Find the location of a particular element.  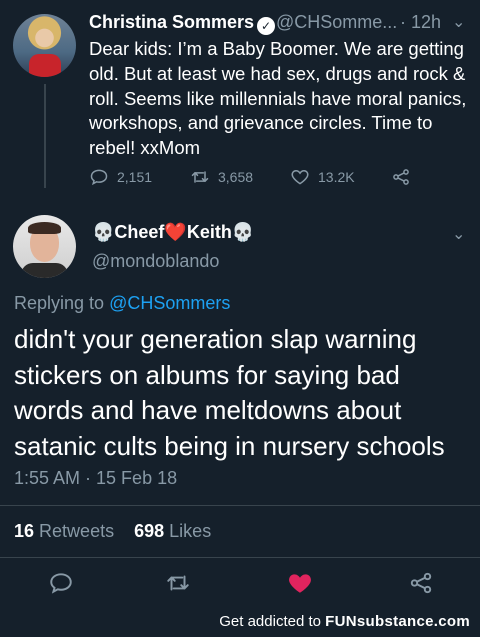

like-button is located at coordinates (300, 583).